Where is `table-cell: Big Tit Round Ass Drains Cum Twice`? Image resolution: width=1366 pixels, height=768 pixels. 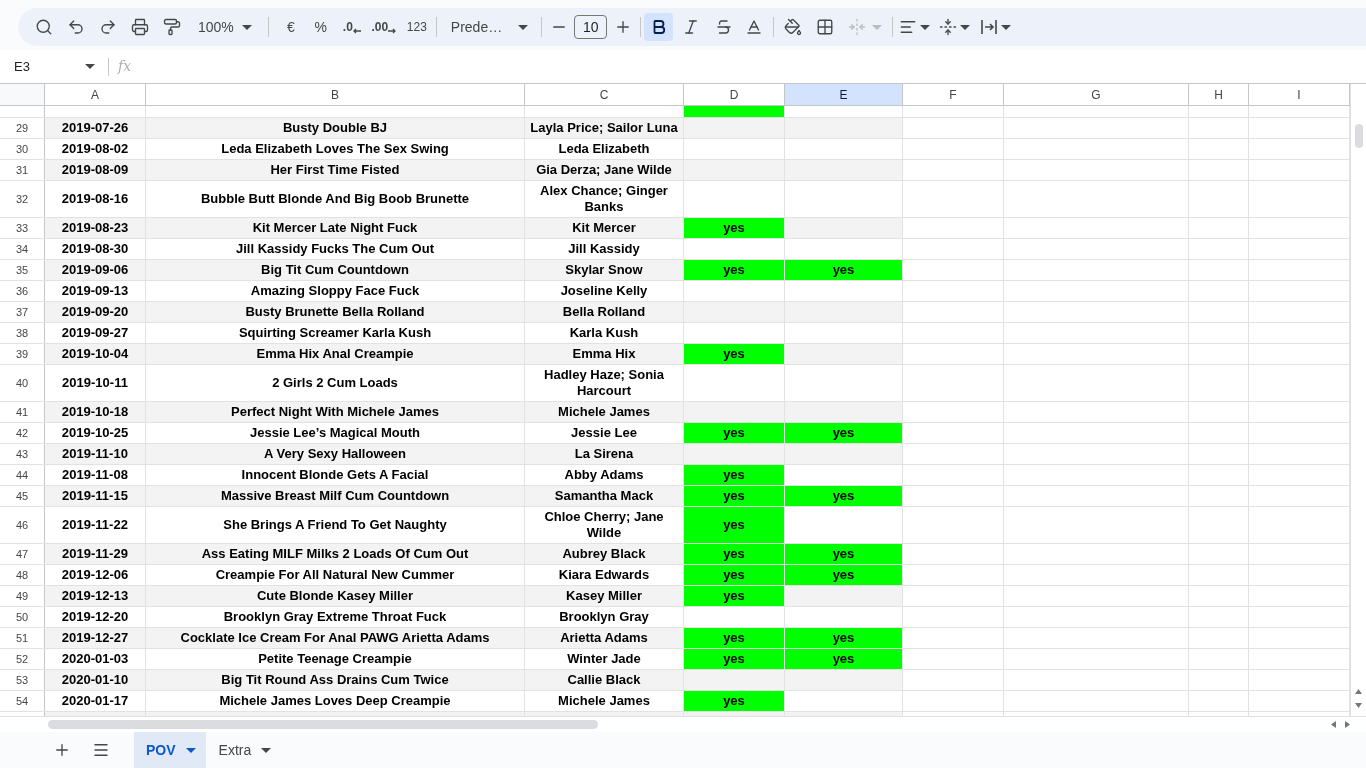 table-cell: Big Tit Round Ass Drains Cum Twice is located at coordinates (335, 680).